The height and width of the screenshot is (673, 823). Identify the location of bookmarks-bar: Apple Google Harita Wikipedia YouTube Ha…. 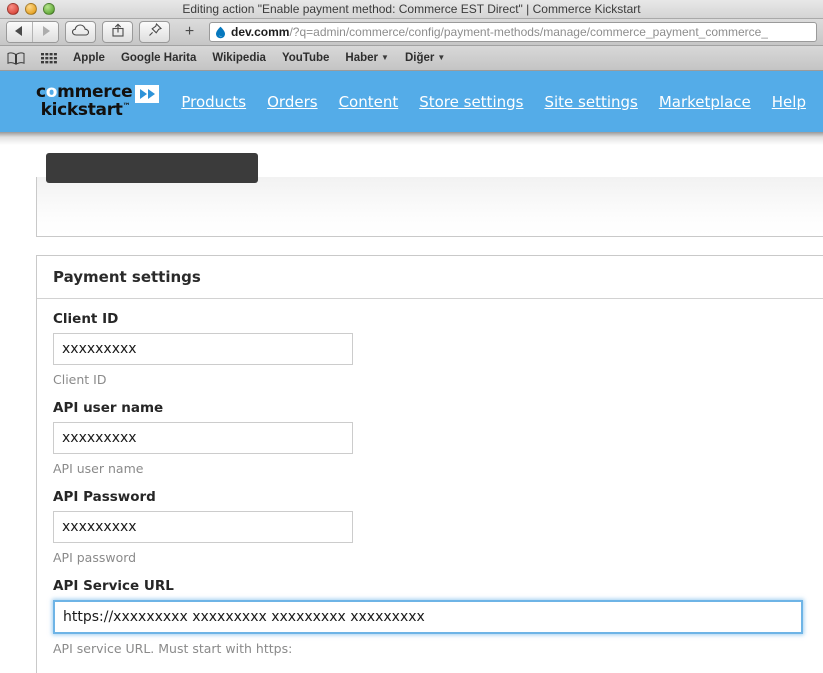
(411, 58).